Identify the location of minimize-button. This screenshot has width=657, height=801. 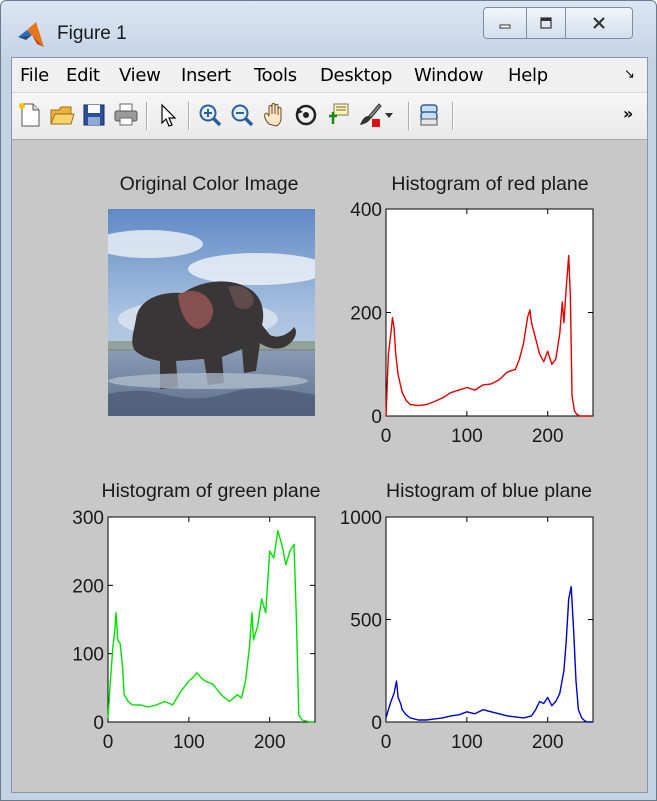
(505, 23).